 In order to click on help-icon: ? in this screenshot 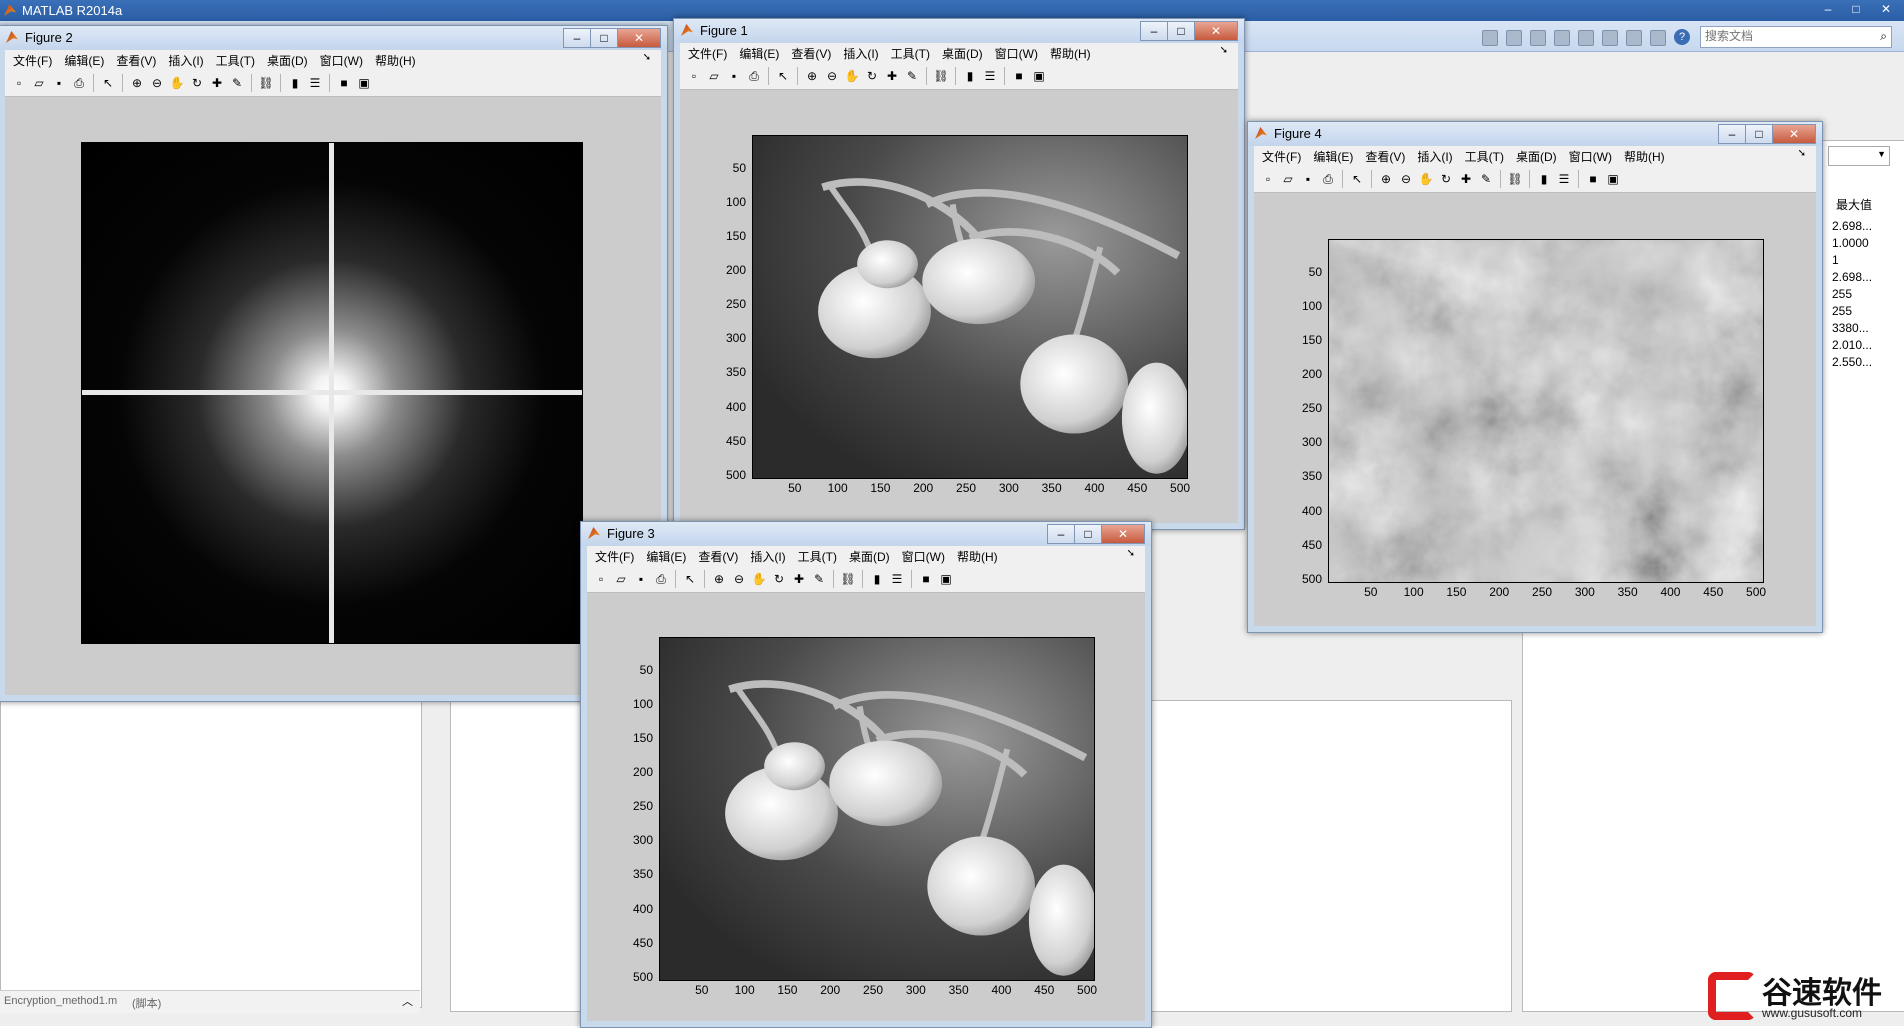, I will do `click(1682, 37)`.